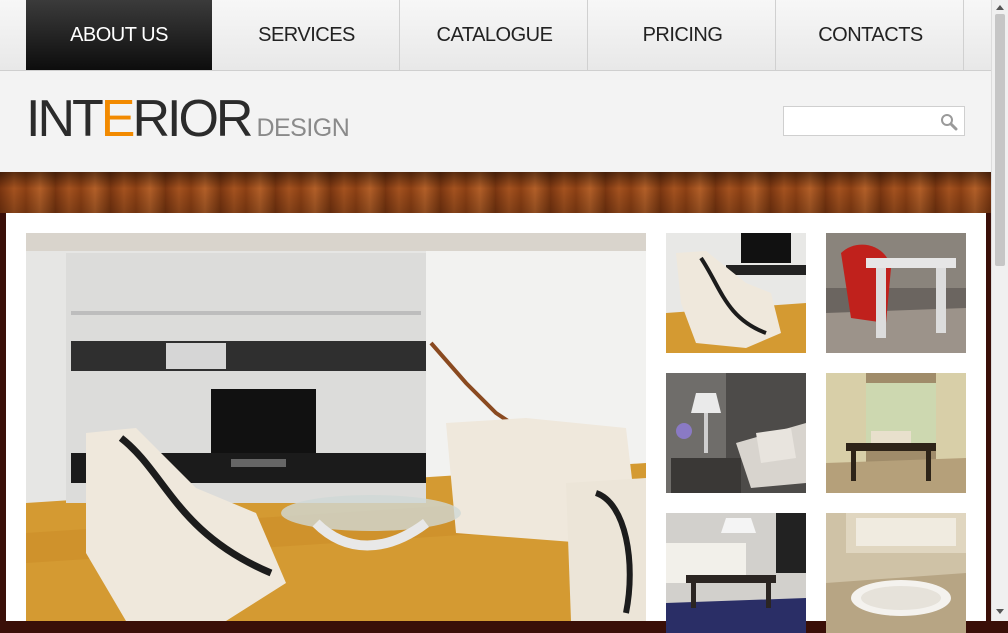 Image resolution: width=1008 pixels, height=633 pixels. What do you see at coordinates (65, 119) in the screenshot?
I see `logo-text-part1: INT` at bounding box center [65, 119].